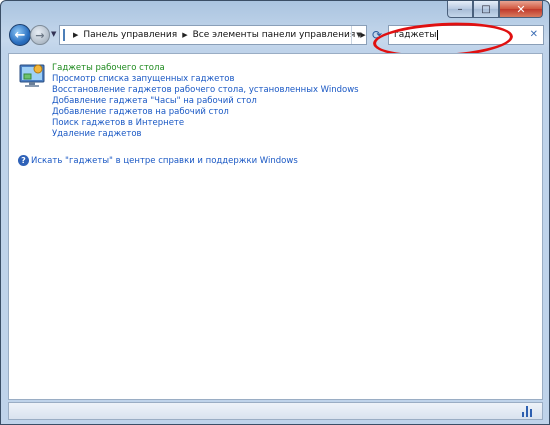 This screenshot has width=550, height=425. Describe the element at coordinates (53, 34) in the screenshot. I see `recent-pages-dropdown-icon: ▼` at that location.